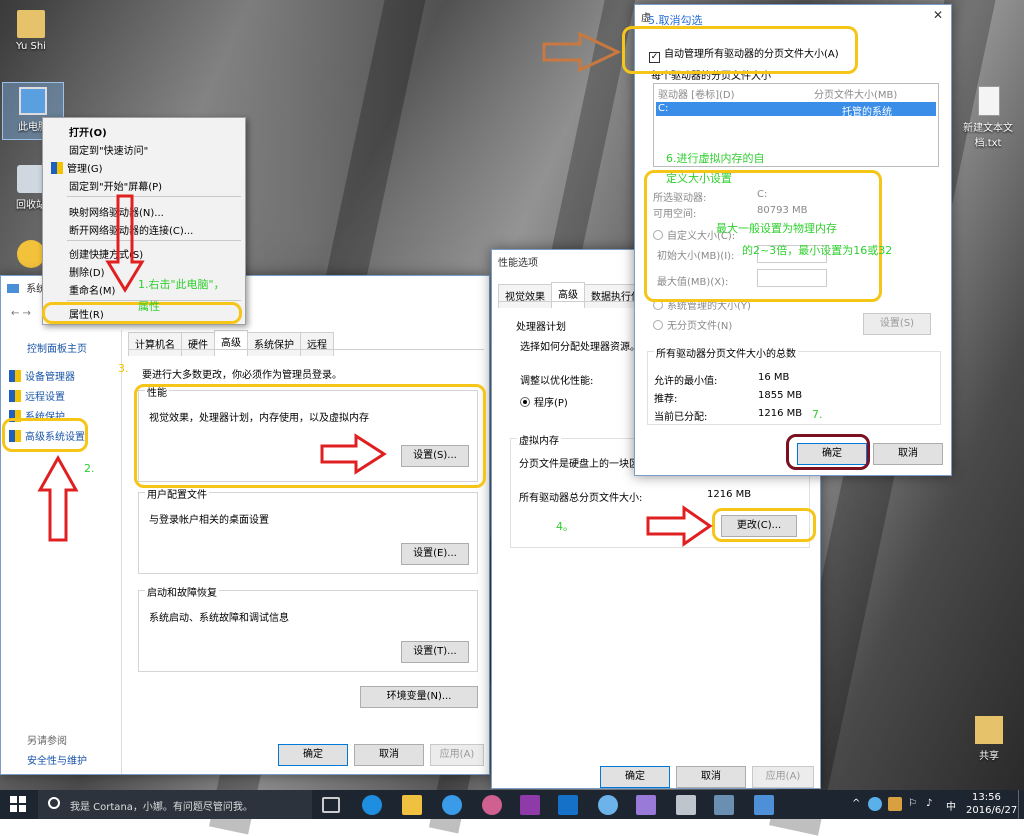  What do you see at coordinates (54, 803) in the screenshot?
I see `cortana-icon` at bounding box center [54, 803].